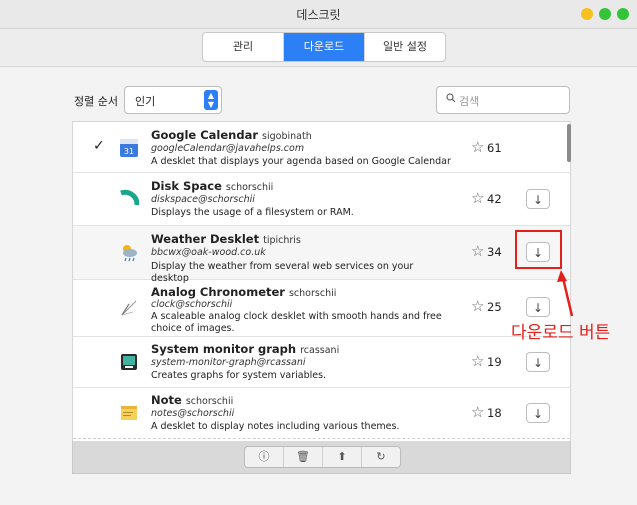 The height and width of the screenshot is (505, 637). I want to click on item-email: googleCalendar@javahelps.com, so click(228, 148).